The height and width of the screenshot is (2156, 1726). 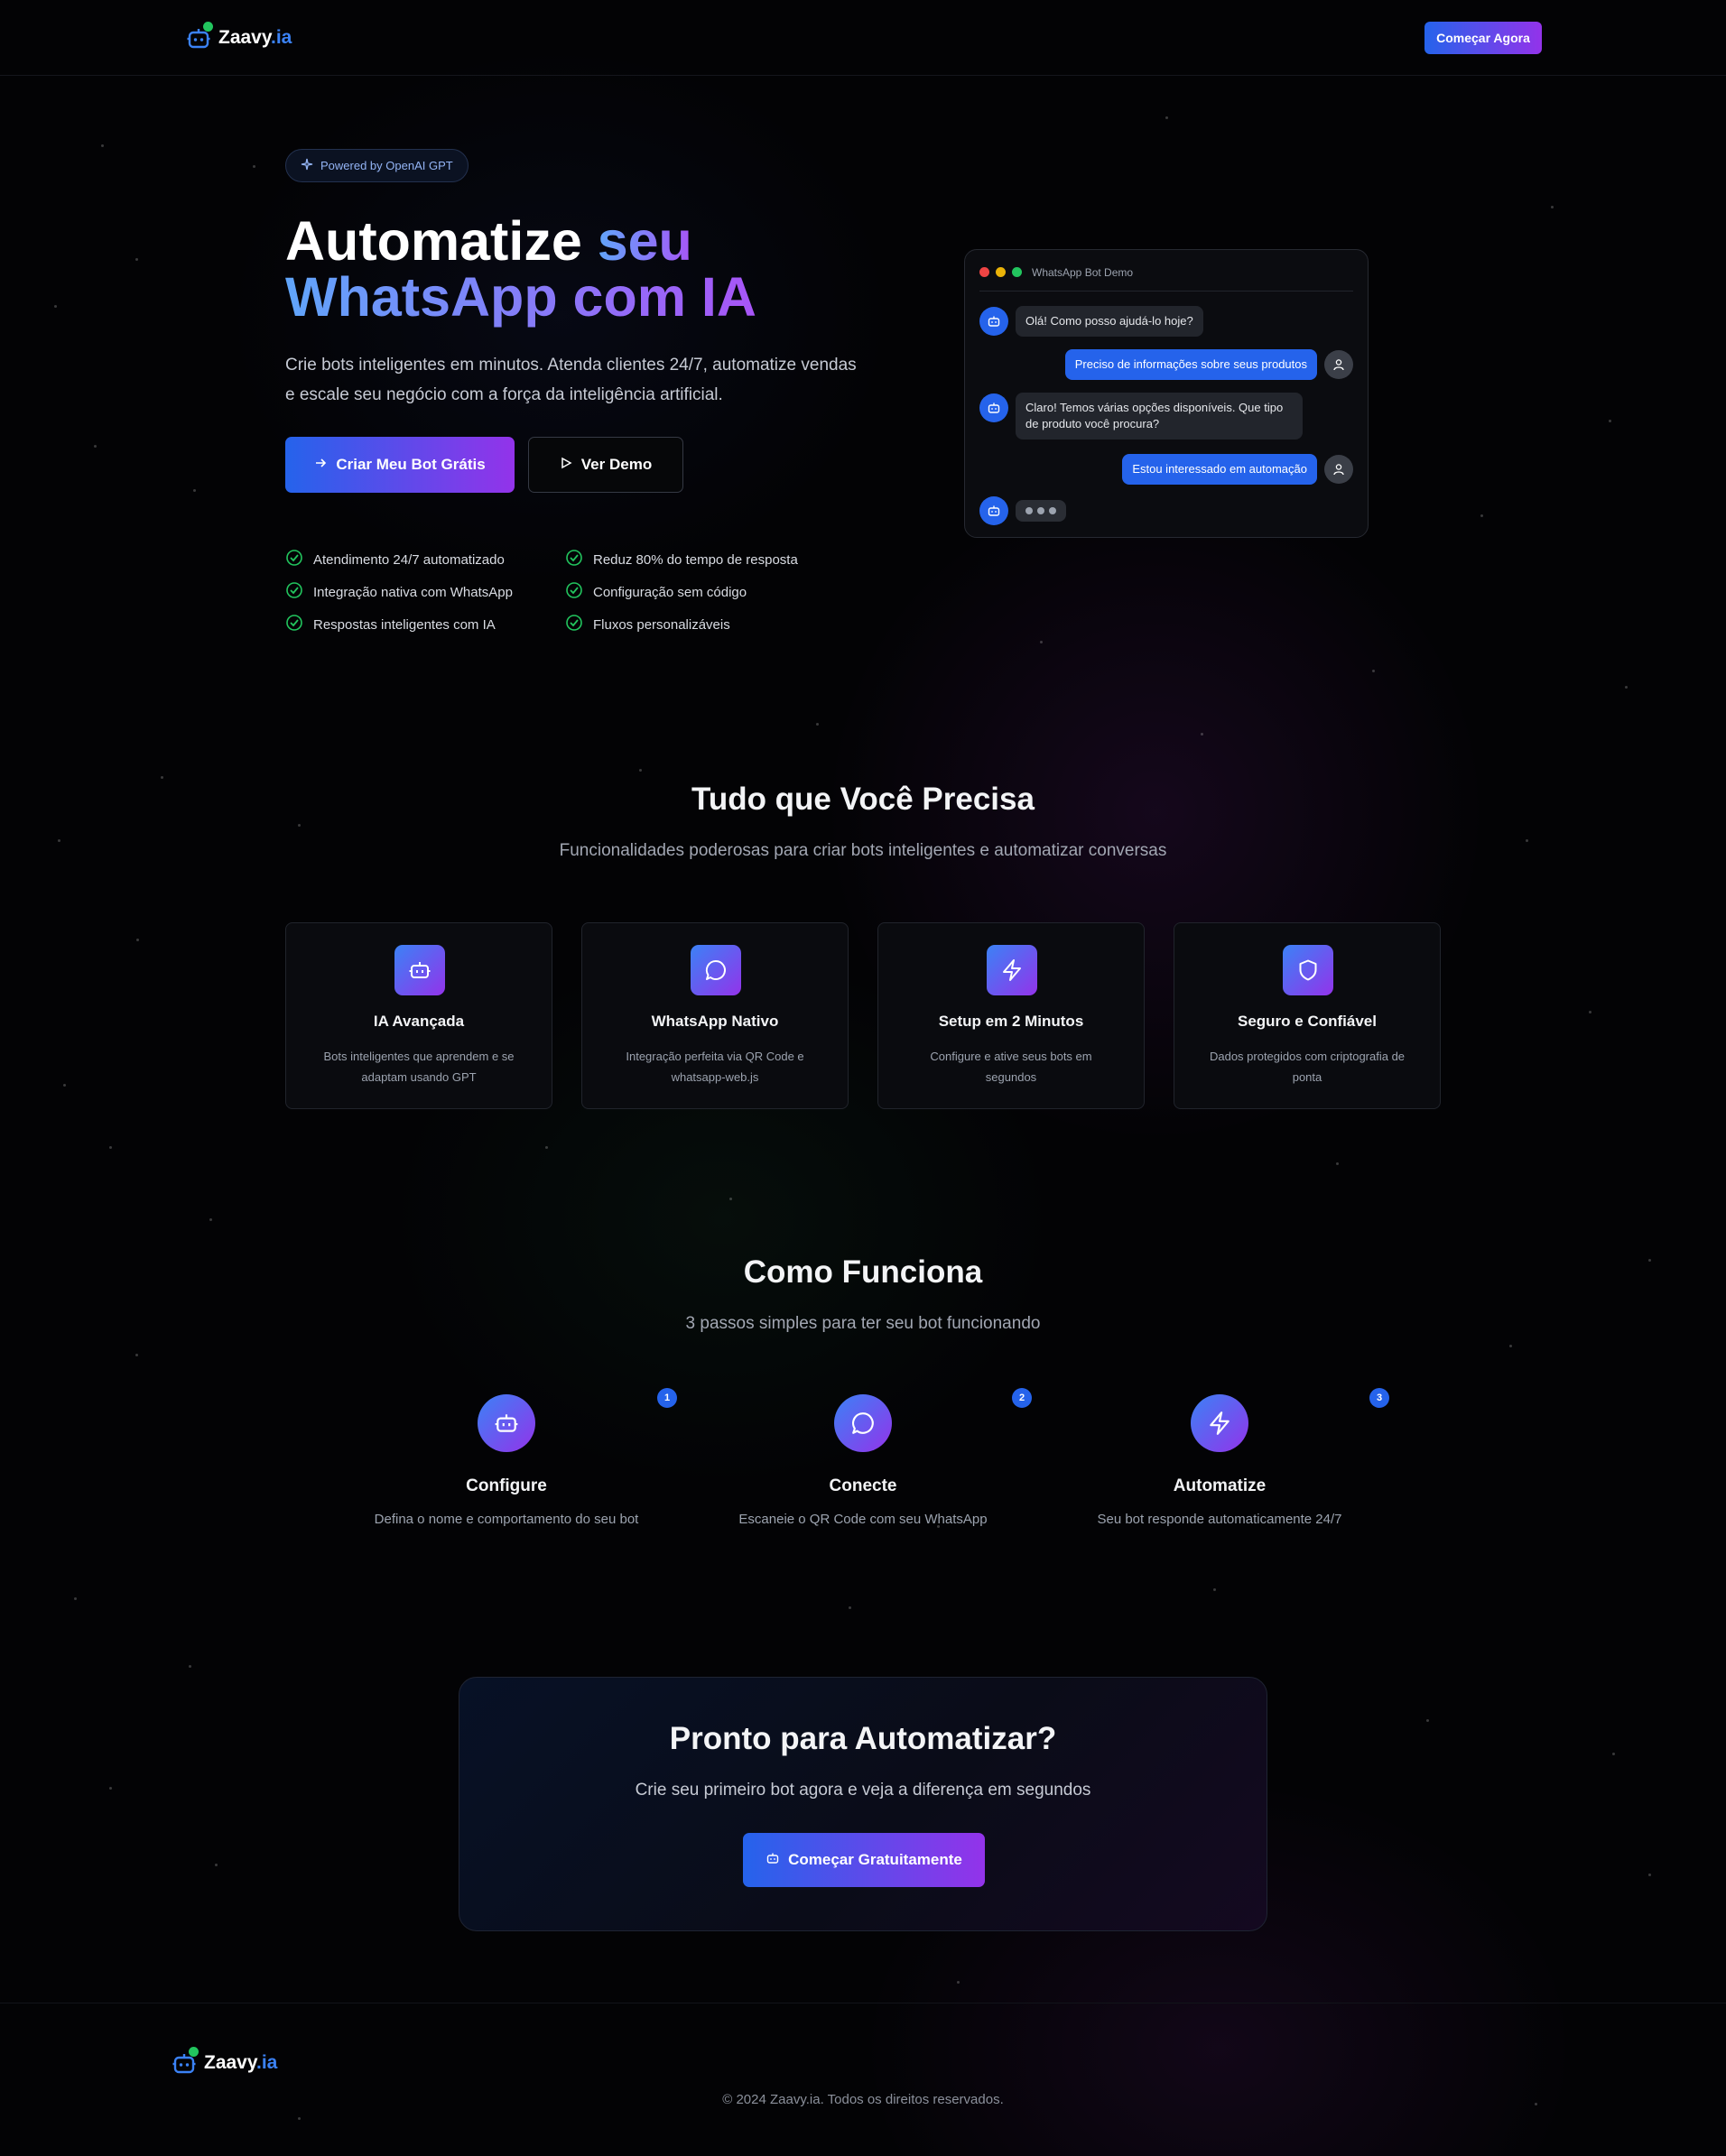 What do you see at coordinates (1017, 272) in the screenshot?
I see `window-maximize-dot` at bounding box center [1017, 272].